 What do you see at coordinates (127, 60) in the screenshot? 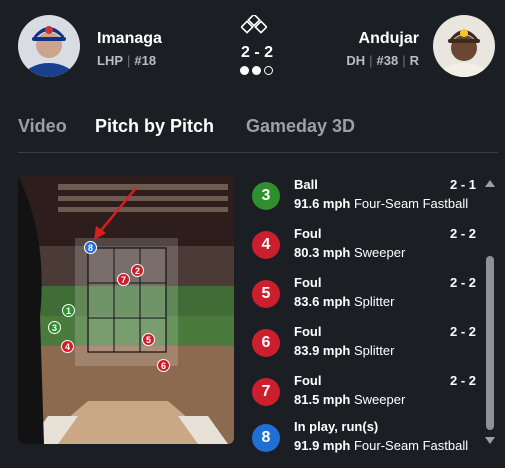
I see `pitcher-meta: LHP | #18` at bounding box center [127, 60].